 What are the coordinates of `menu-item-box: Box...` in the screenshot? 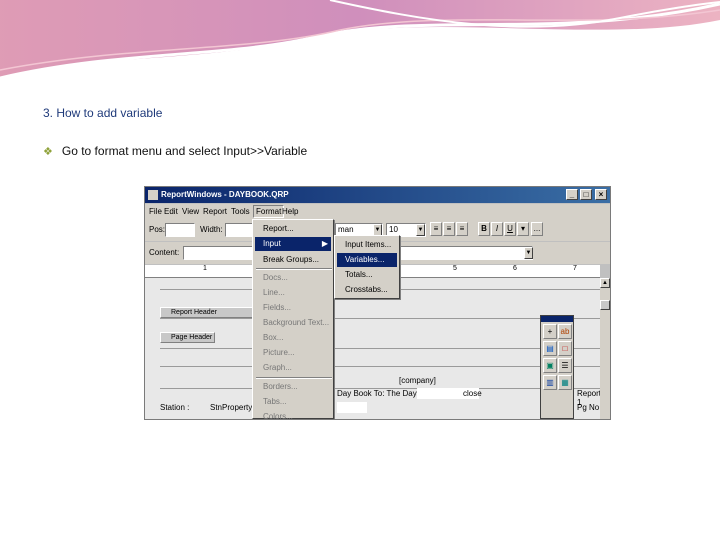 It's located at (293, 338).